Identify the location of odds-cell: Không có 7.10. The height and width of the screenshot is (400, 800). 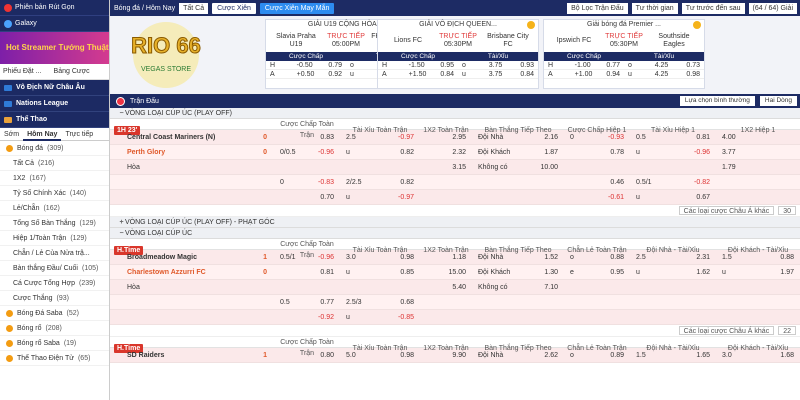
(518, 287).